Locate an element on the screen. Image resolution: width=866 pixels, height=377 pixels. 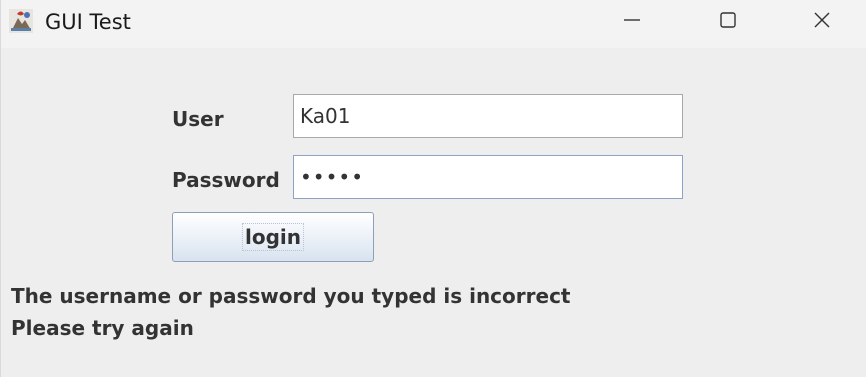
password-label: Password is located at coordinates (226, 180).